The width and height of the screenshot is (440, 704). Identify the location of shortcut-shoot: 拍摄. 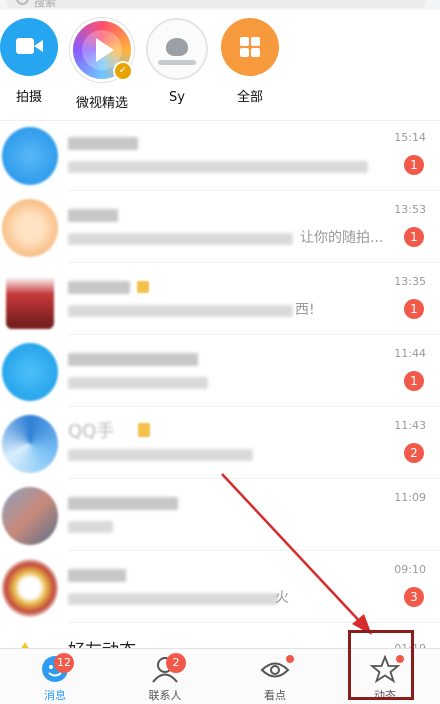
(34, 61).